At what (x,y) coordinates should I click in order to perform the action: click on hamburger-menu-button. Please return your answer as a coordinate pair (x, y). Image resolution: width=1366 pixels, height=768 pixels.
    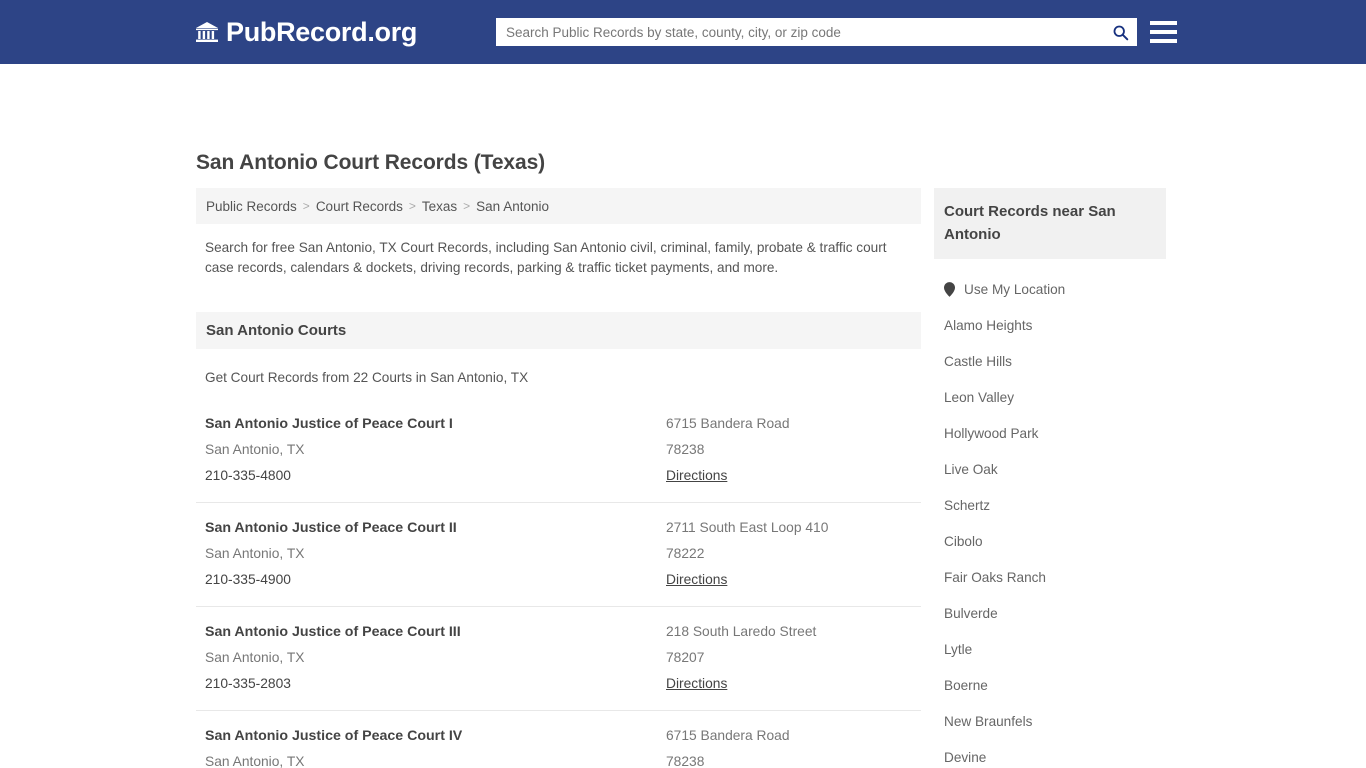
    Looking at the image, I should click on (1163, 32).